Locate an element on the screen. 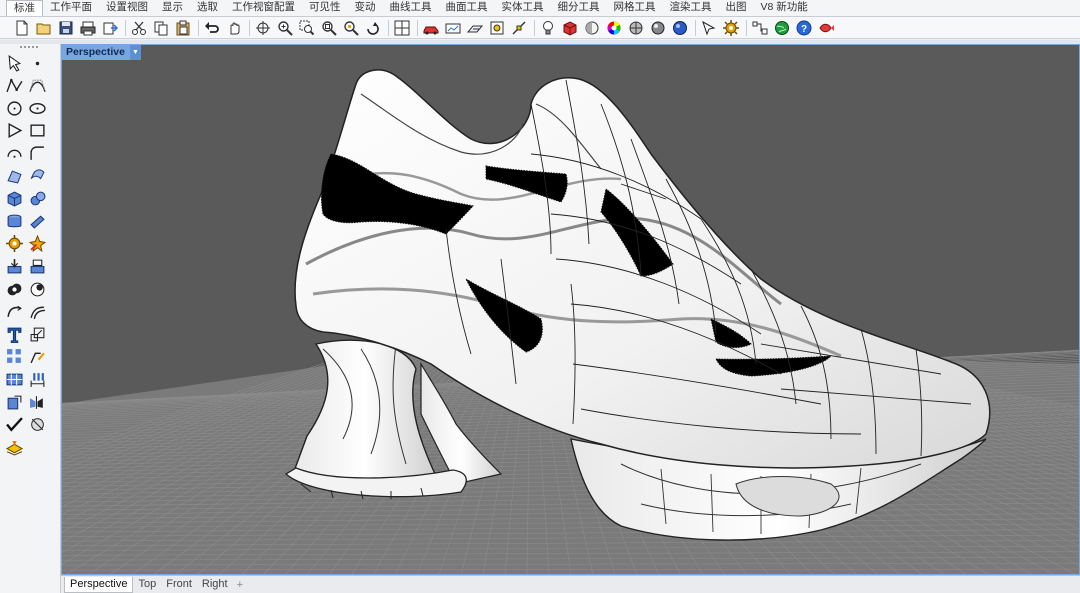  scale-icon is located at coordinates (37, 334).